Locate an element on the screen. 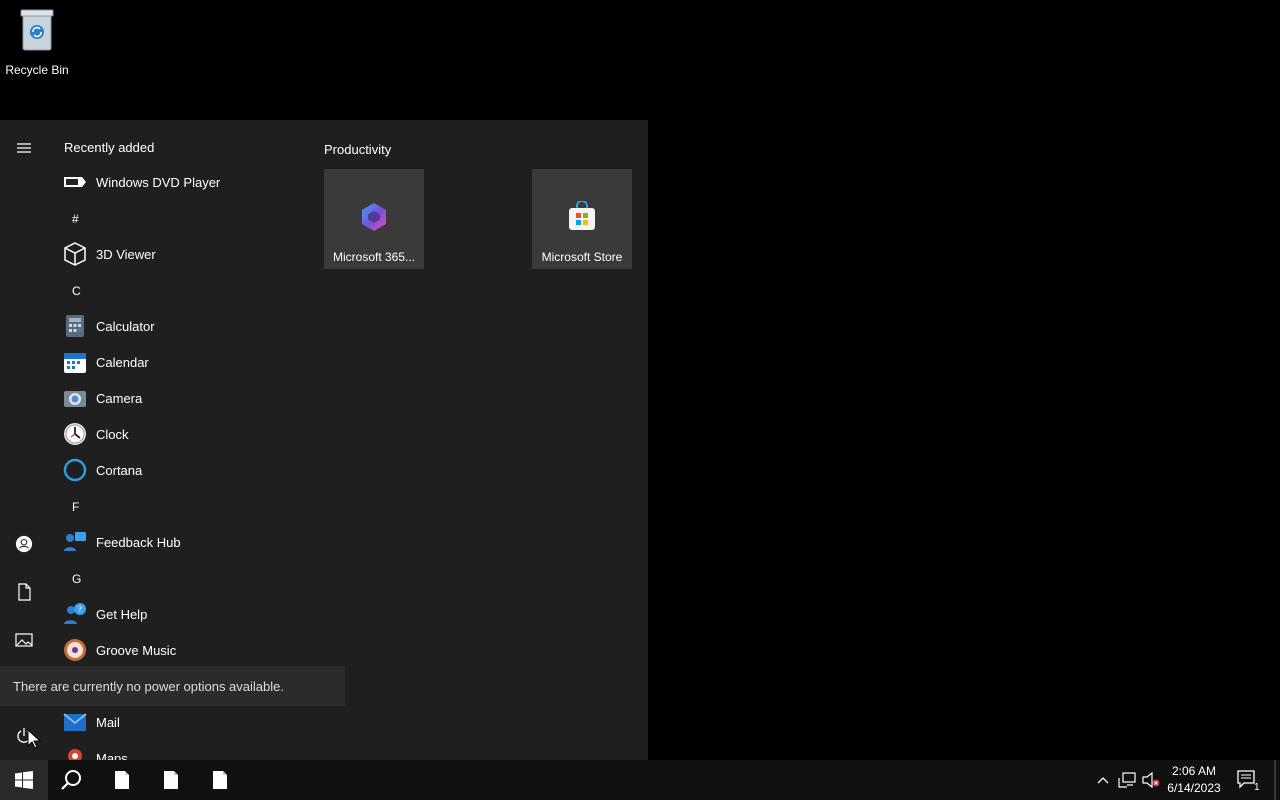 The image size is (1280, 800). app-name: 3D Viewer is located at coordinates (126, 254).